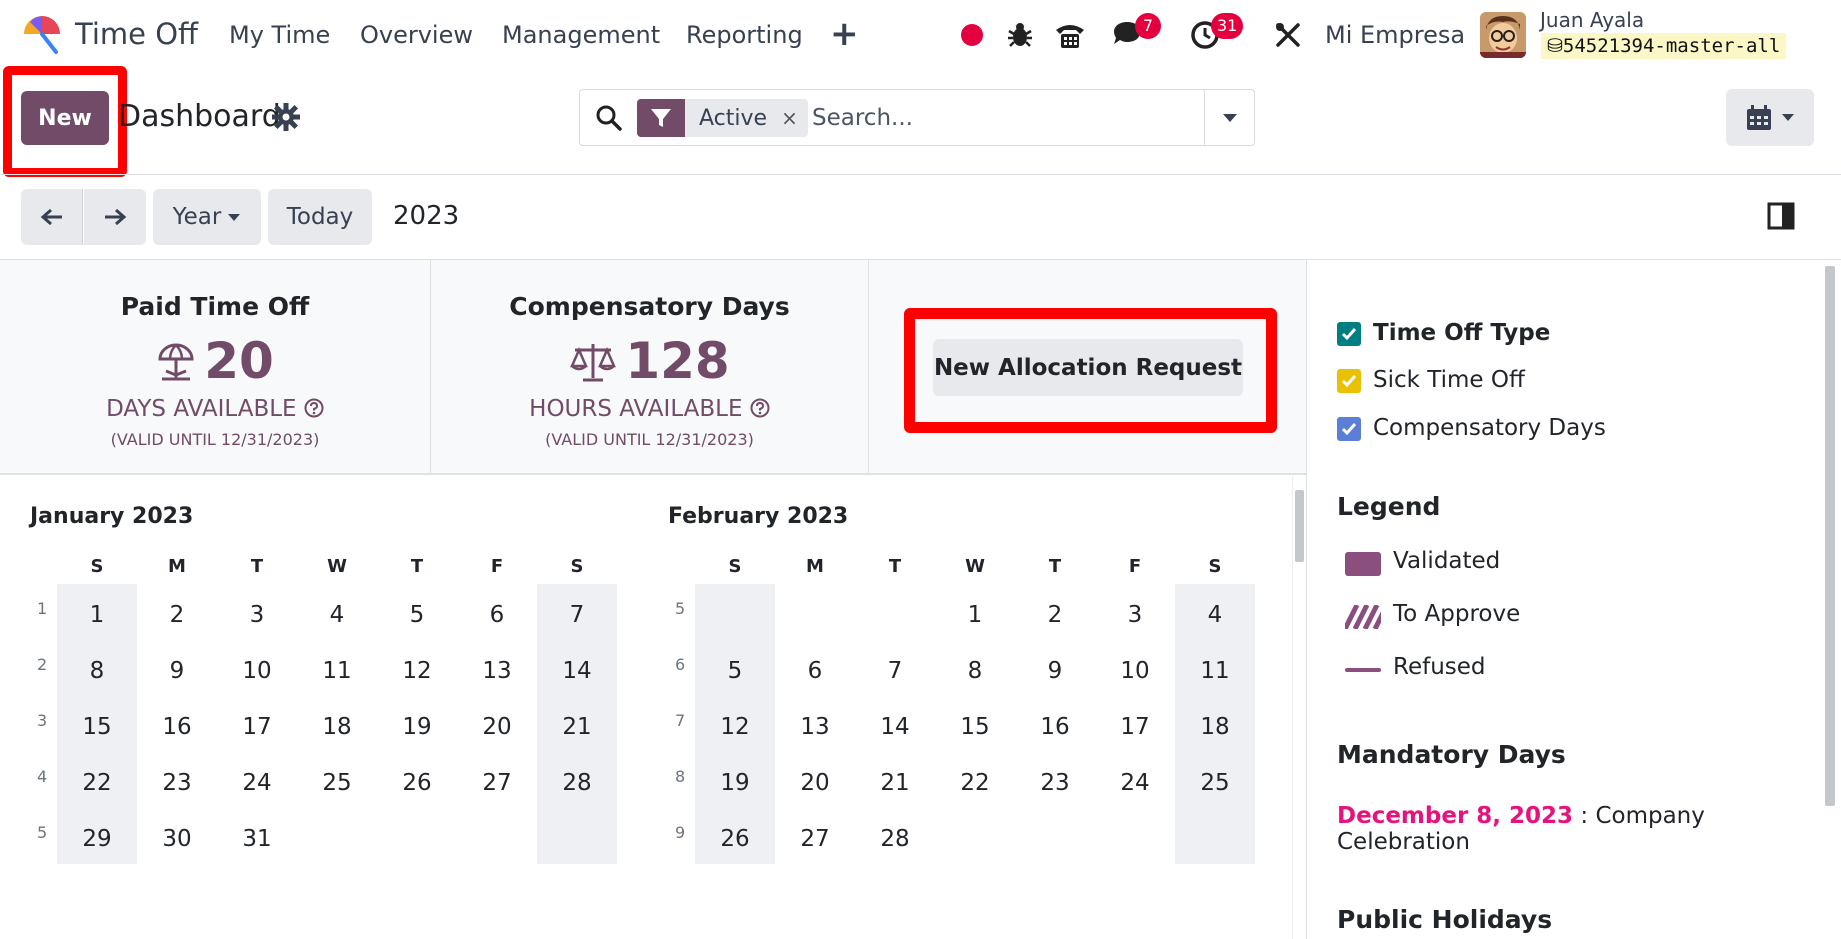 The height and width of the screenshot is (939, 1841). What do you see at coordinates (177, 839) in the screenshot?
I see `calendar-day: 30` at bounding box center [177, 839].